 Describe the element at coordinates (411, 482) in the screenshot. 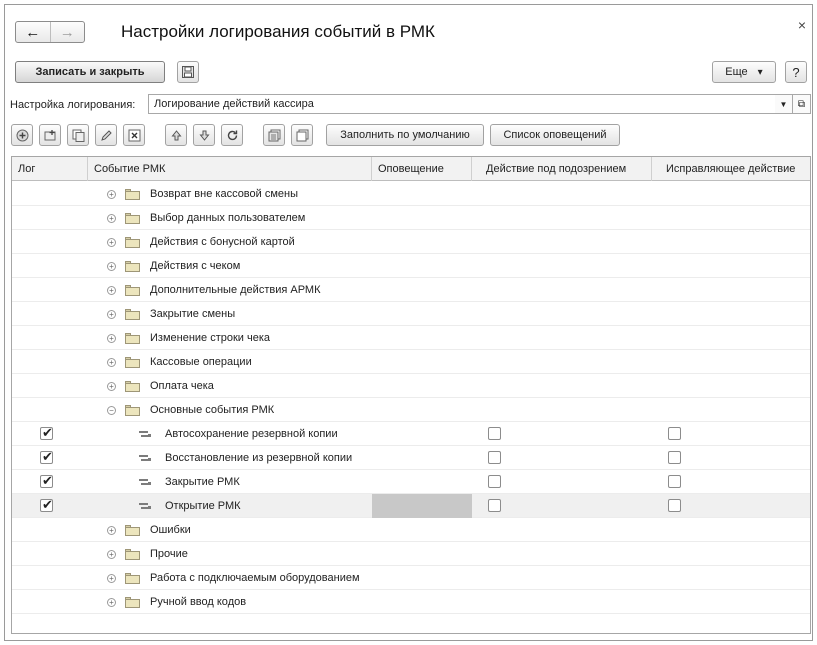

I see `table-row-item: Закрытие РМК` at that location.